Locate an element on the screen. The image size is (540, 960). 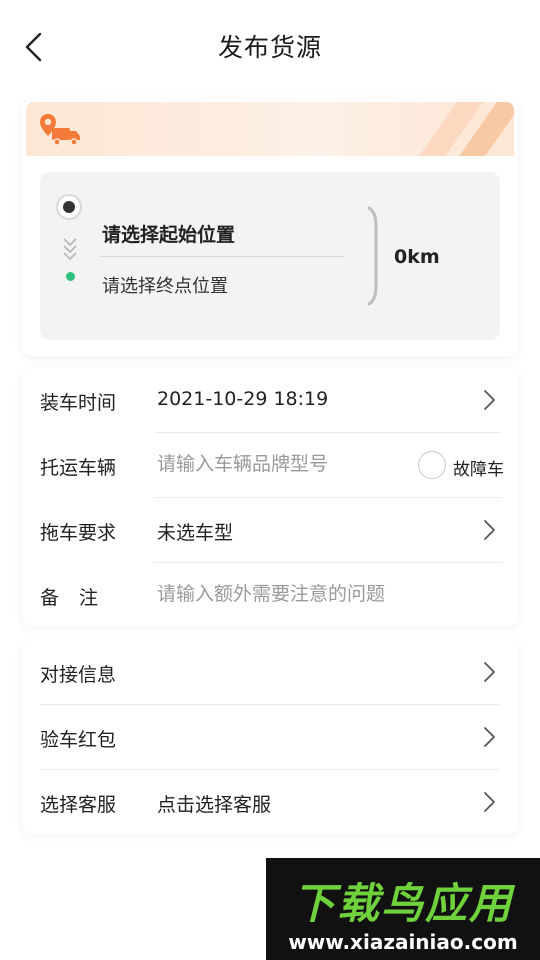
vehicle-row: 托运车辆 故障车 is located at coordinates (270, 465).